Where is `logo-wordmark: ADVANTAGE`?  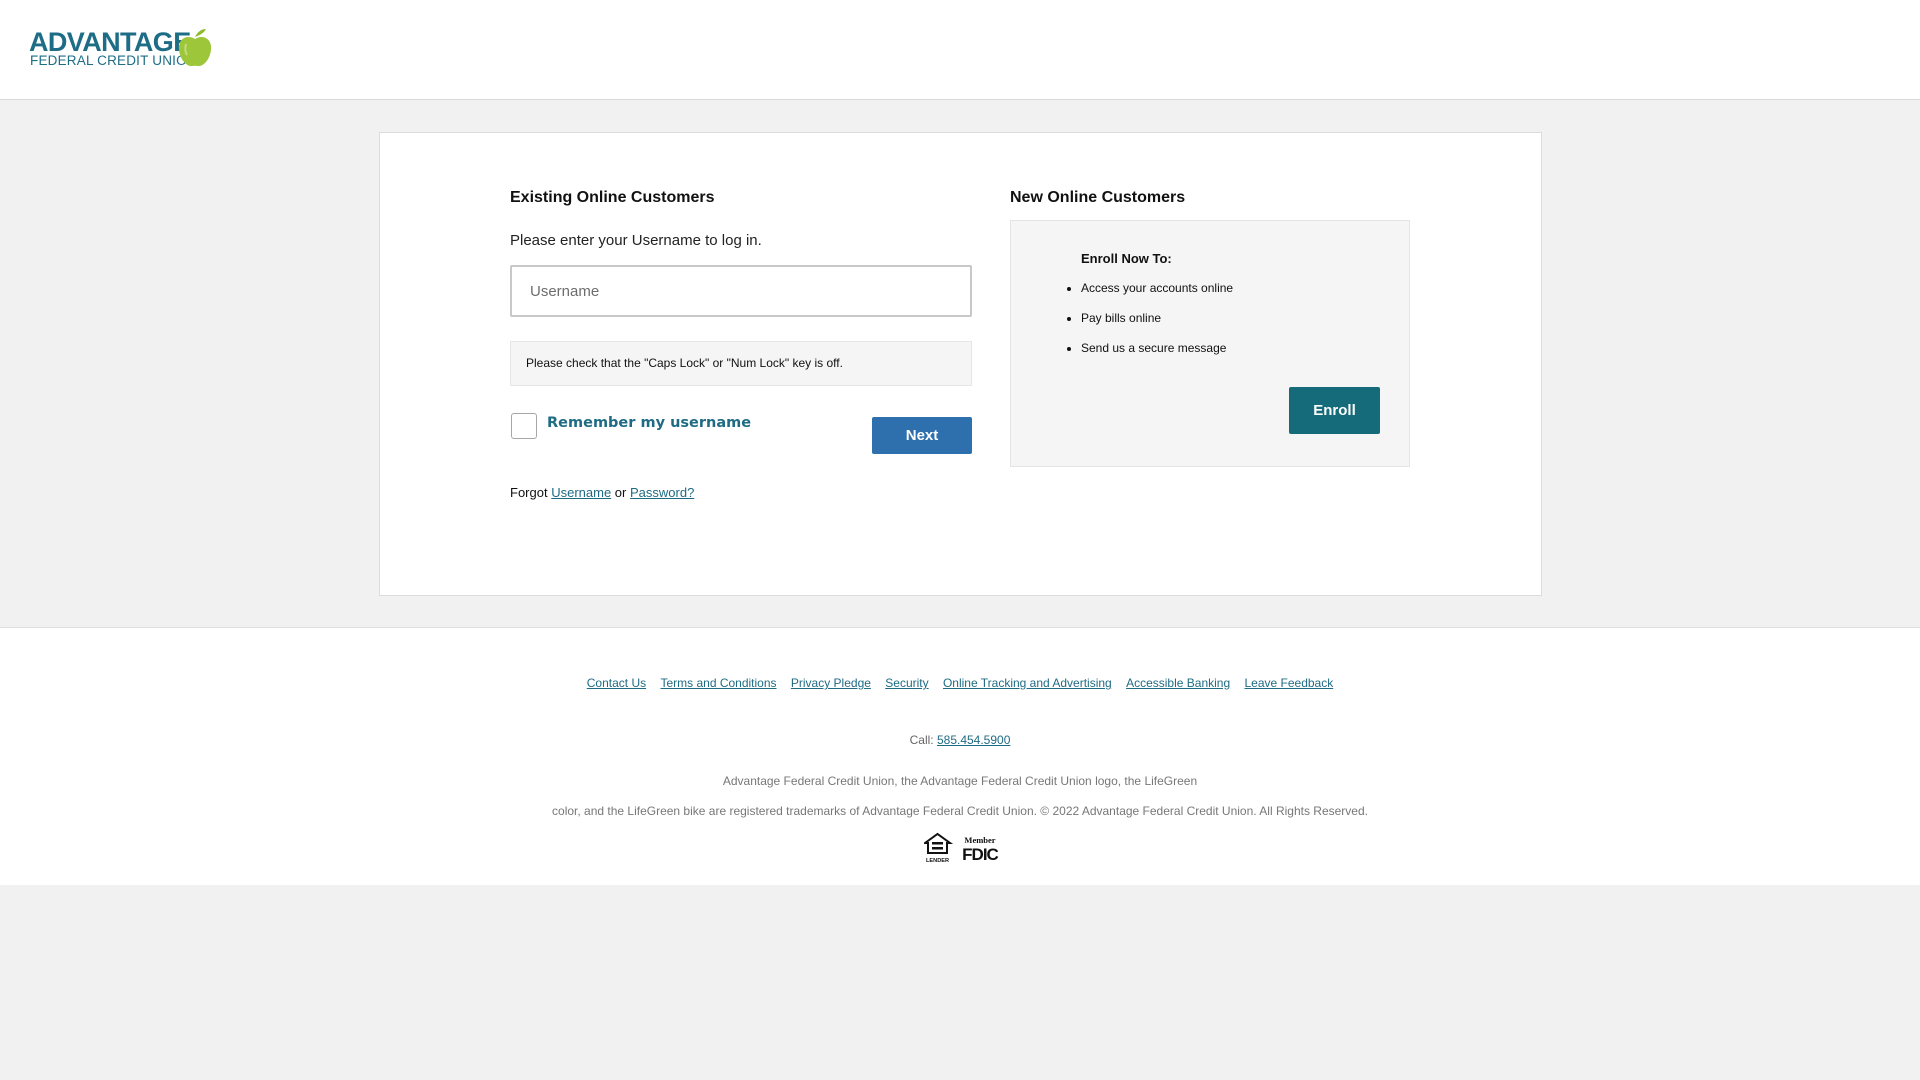 logo-wordmark: ADVANTAGE is located at coordinates (110, 42).